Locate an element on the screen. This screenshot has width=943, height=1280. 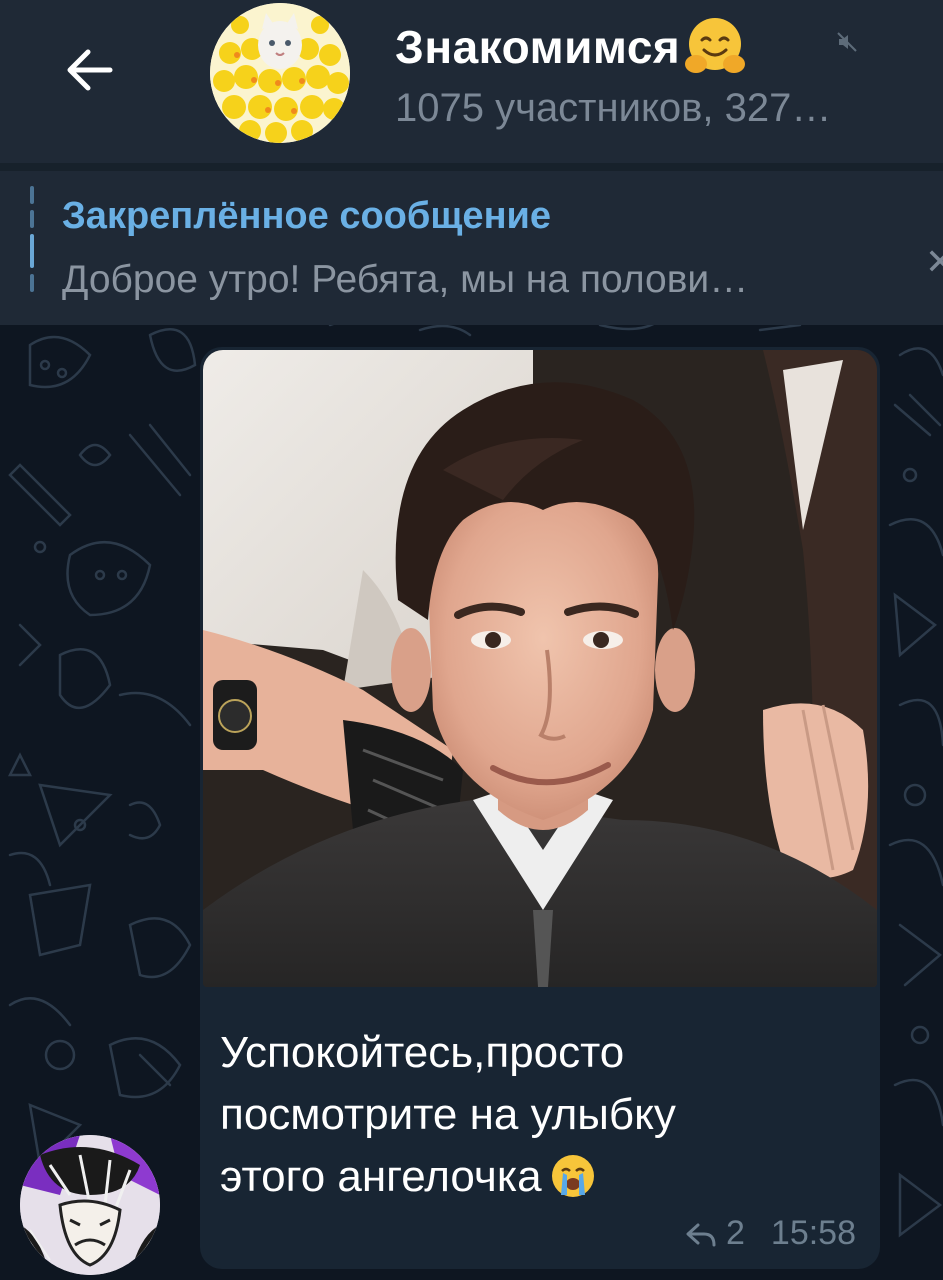
reply-arrow-icon is located at coordinates (701, 1234).